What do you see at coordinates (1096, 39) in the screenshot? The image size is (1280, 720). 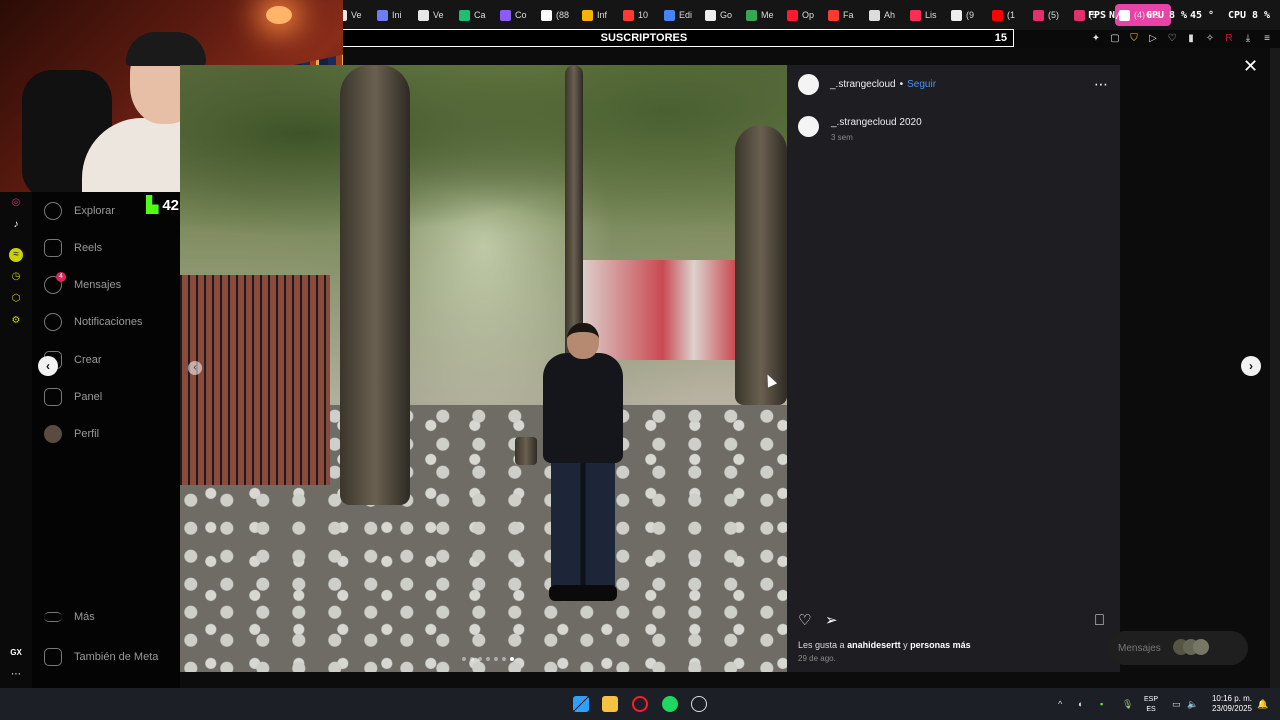 I see `pin-icon: ✦` at bounding box center [1096, 39].